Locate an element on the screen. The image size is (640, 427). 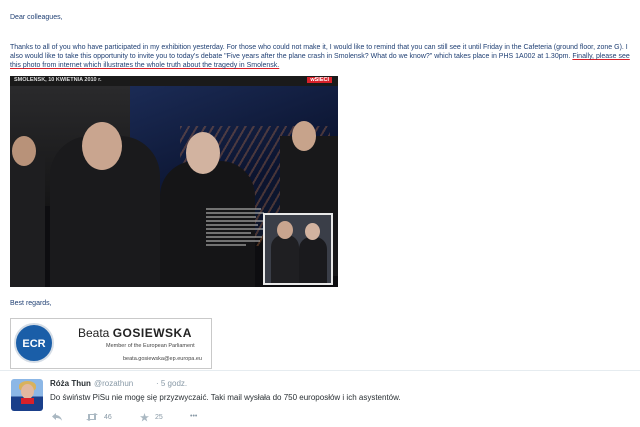
inset-person-a is located at coordinates (285, 259).